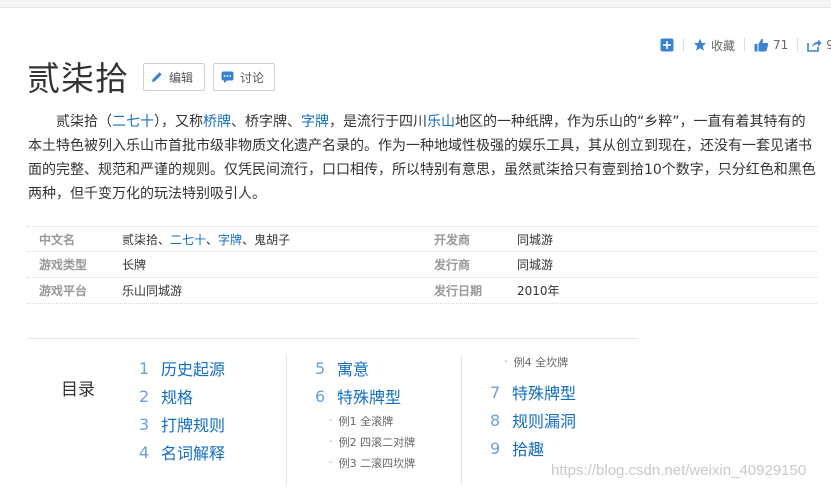  I want to click on toc-item: 6 特殊牌型, so click(365, 396).